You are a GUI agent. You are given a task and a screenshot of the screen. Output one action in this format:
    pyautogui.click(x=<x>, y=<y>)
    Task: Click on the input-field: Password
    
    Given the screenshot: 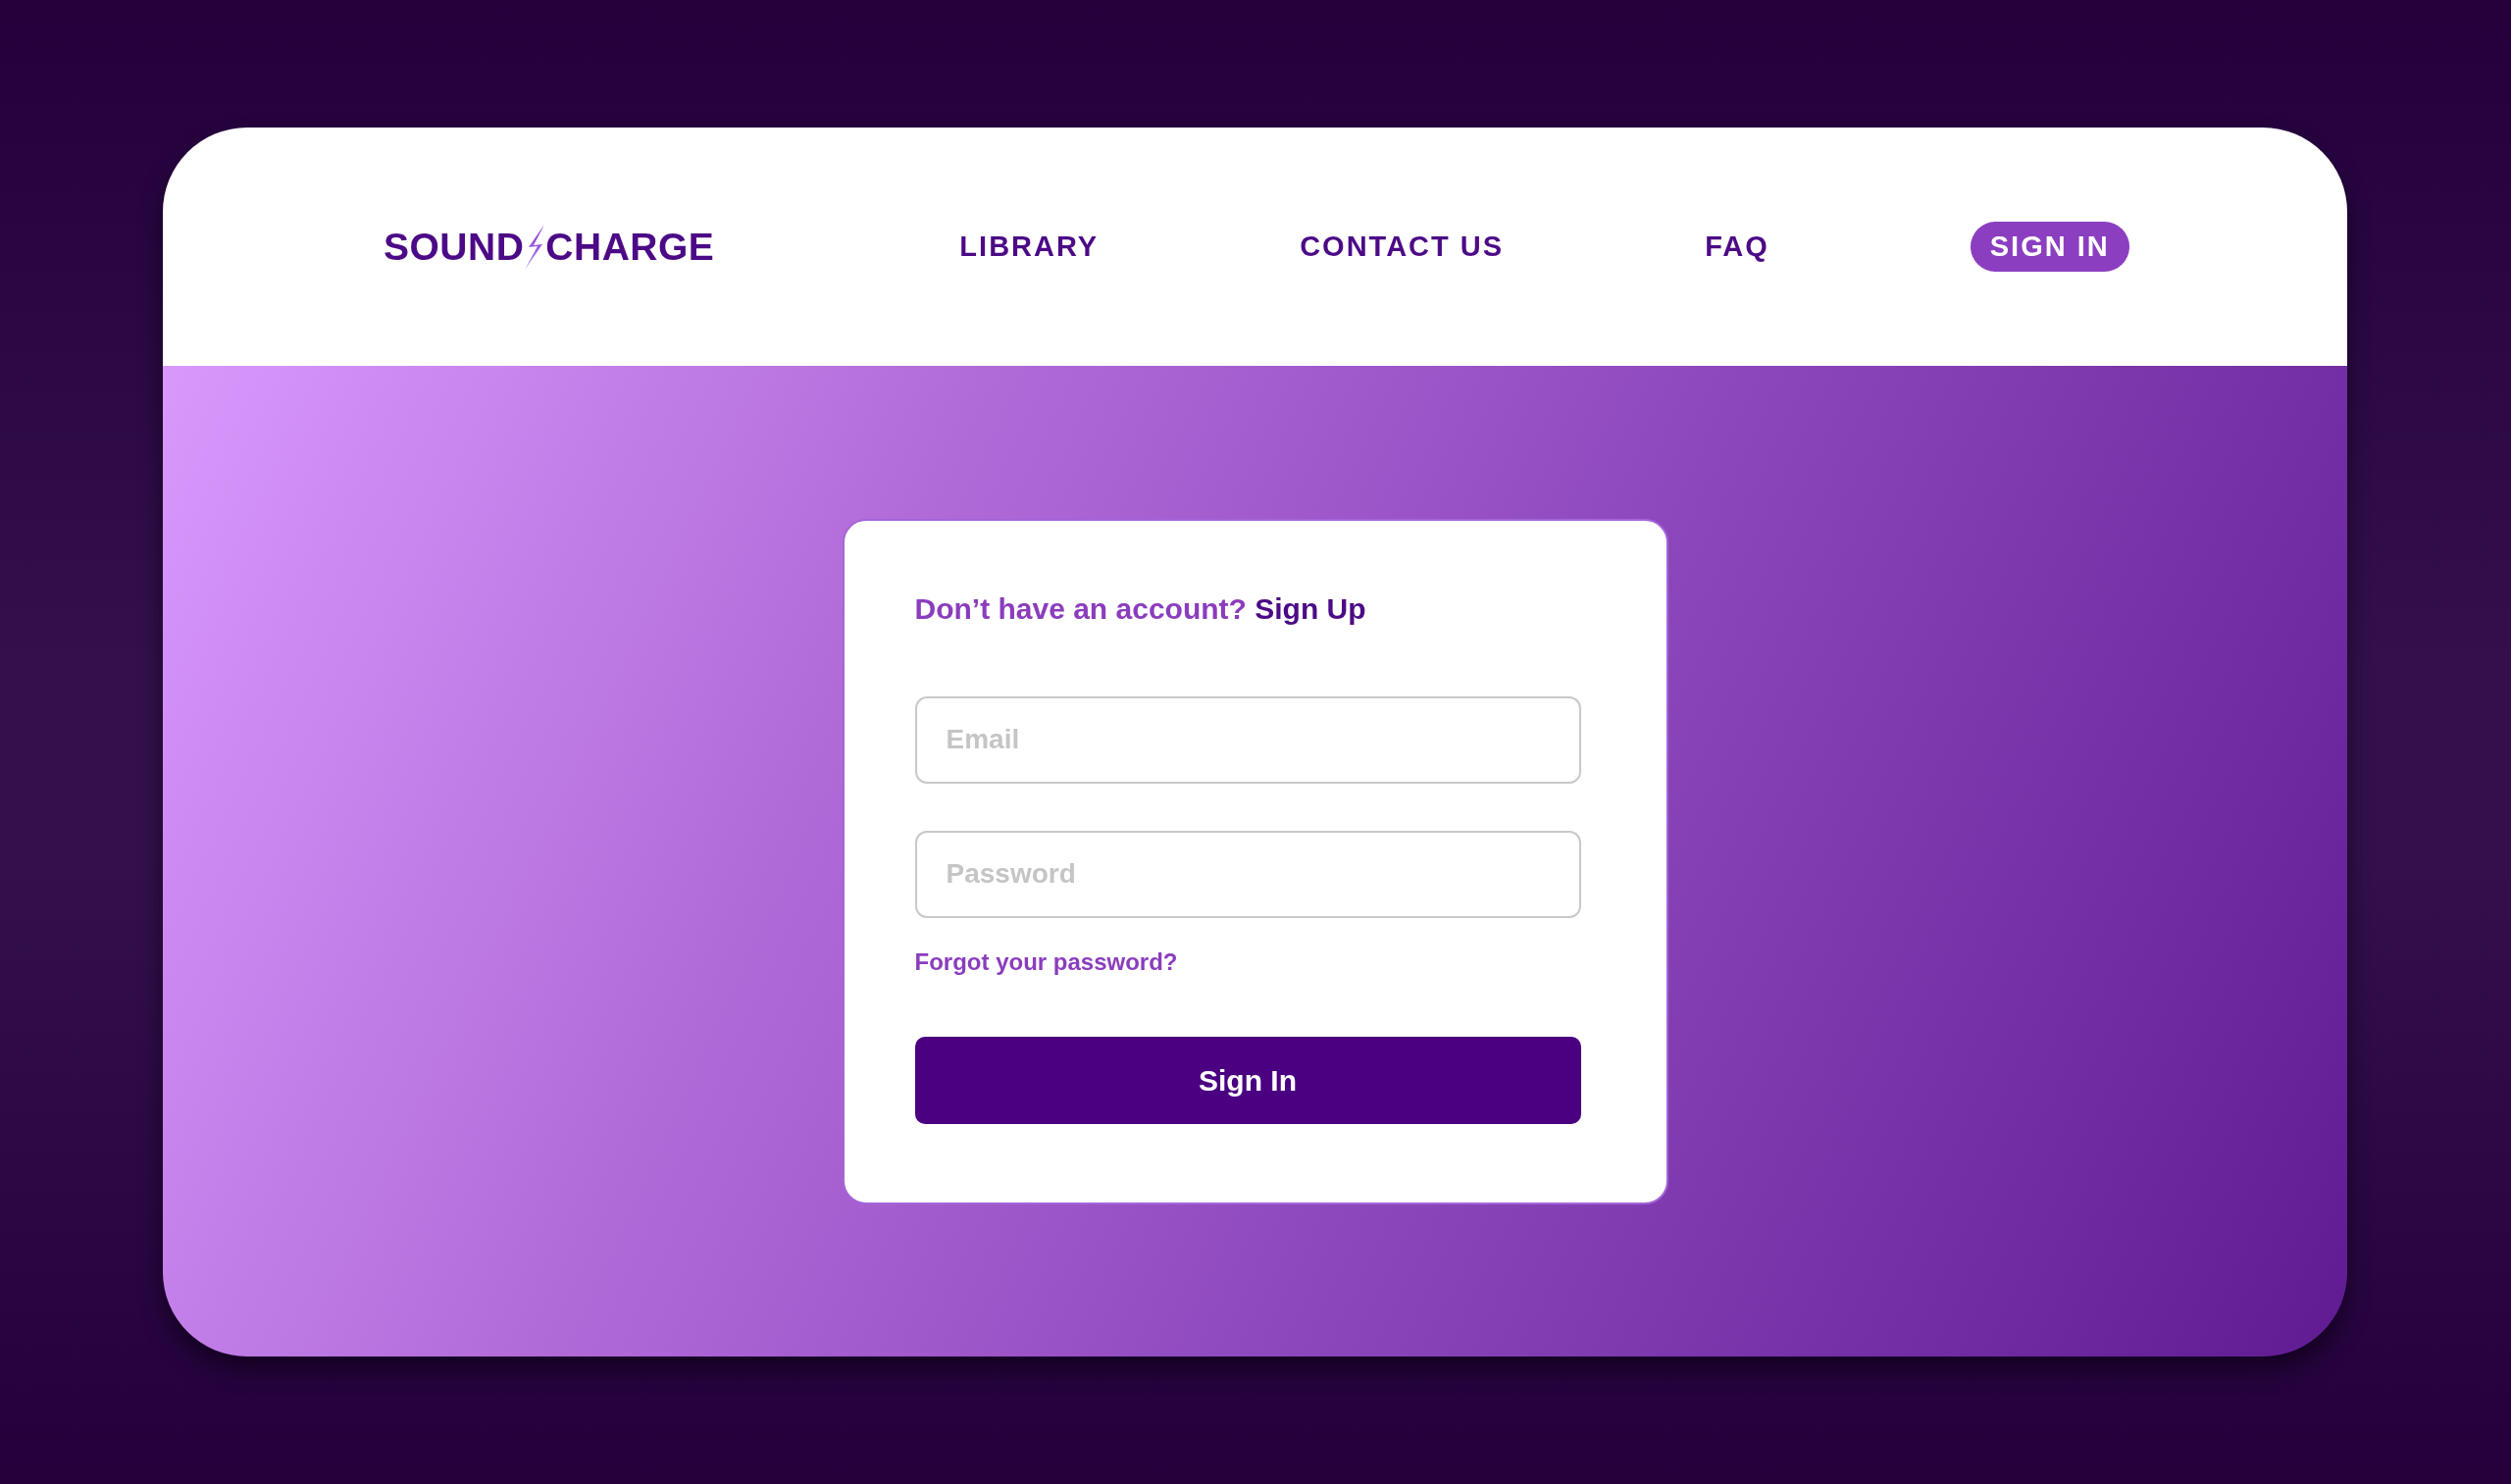 What is the action you would take?
    pyautogui.click(x=1247, y=874)
    